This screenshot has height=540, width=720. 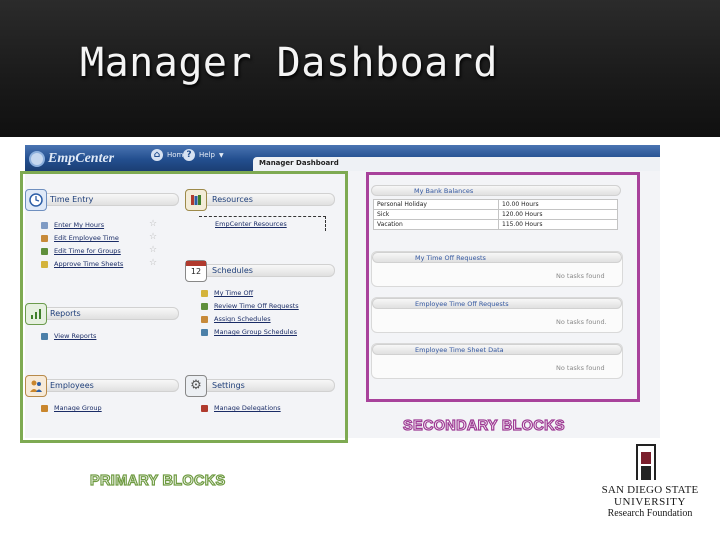 What do you see at coordinates (157, 480) in the screenshot?
I see `primary-blocks-label: PRIMARY BLOCKS` at bounding box center [157, 480].